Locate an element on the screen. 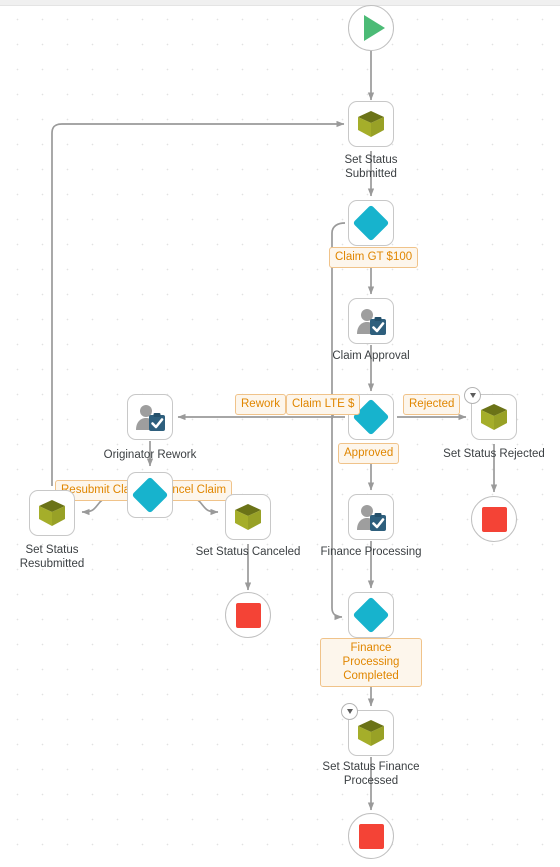 The height and width of the screenshot is (867, 560). node-set-status-canceled is located at coordinates (248, 517).